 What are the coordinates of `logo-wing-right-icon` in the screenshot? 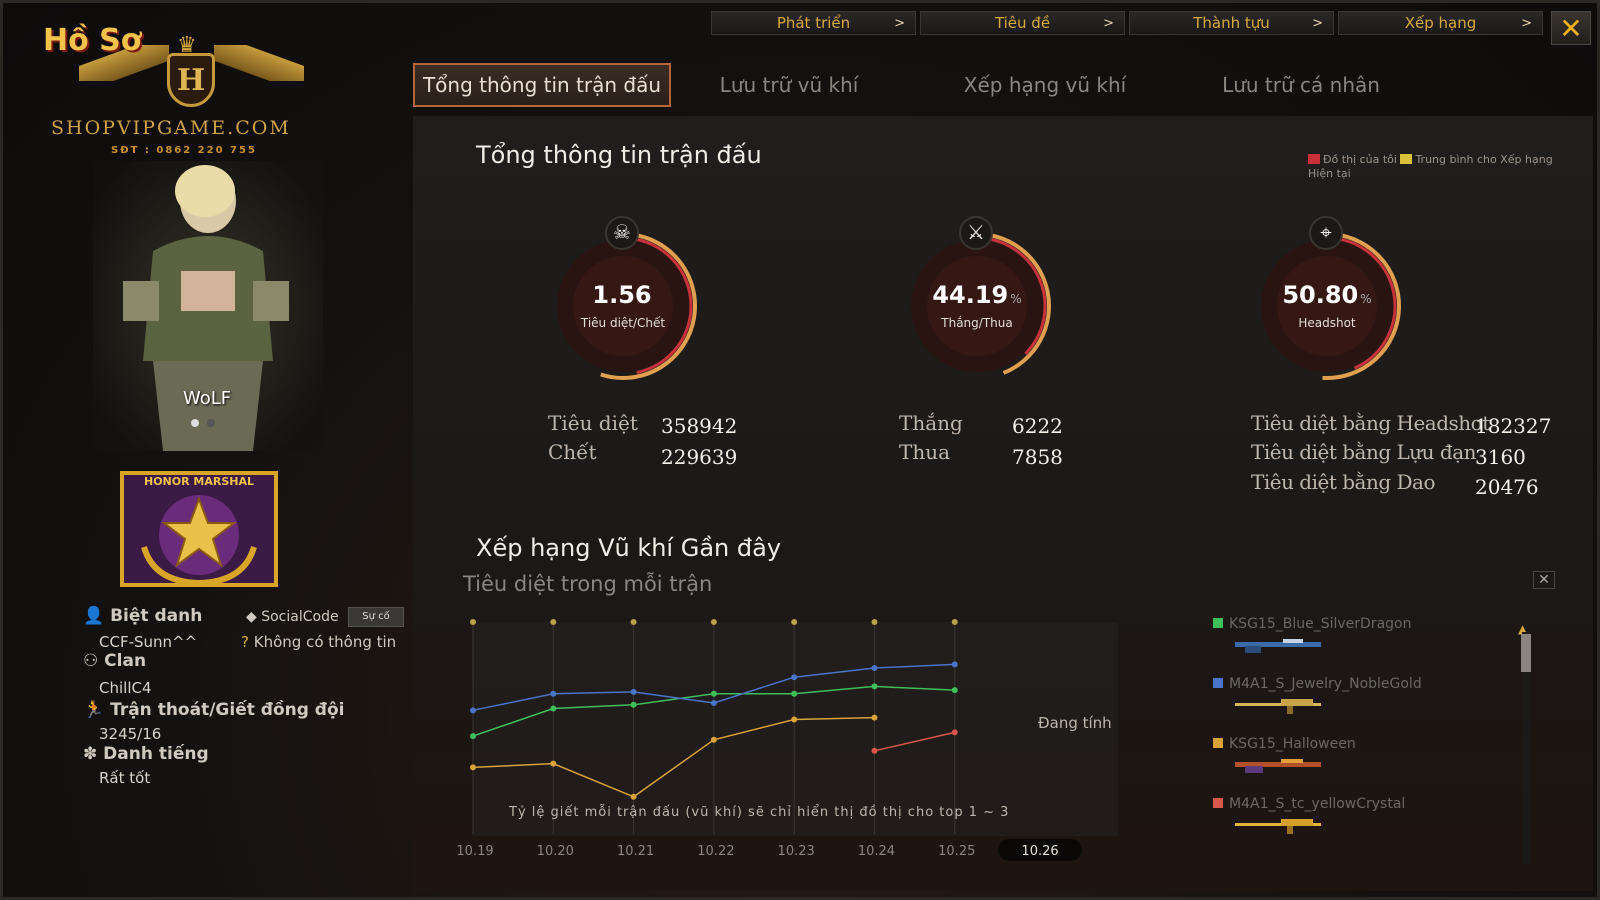 It's located at (259, 63).